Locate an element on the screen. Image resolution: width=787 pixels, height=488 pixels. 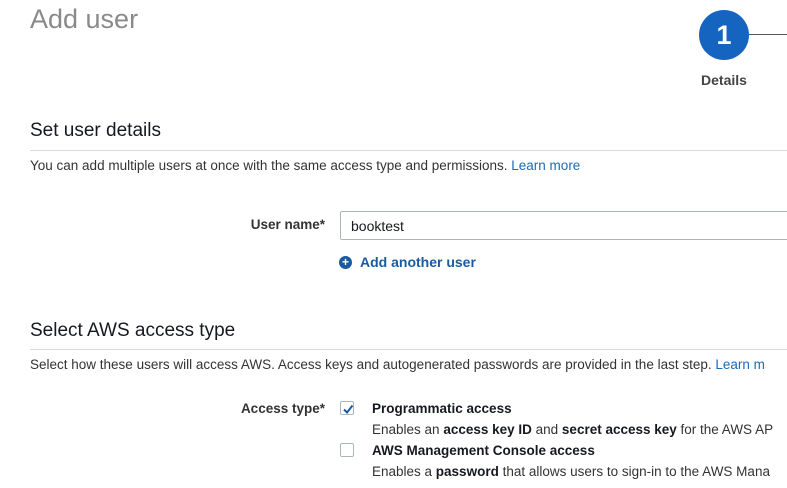
add-another-user-button: + Add another user is located at coordinates (407, 262).